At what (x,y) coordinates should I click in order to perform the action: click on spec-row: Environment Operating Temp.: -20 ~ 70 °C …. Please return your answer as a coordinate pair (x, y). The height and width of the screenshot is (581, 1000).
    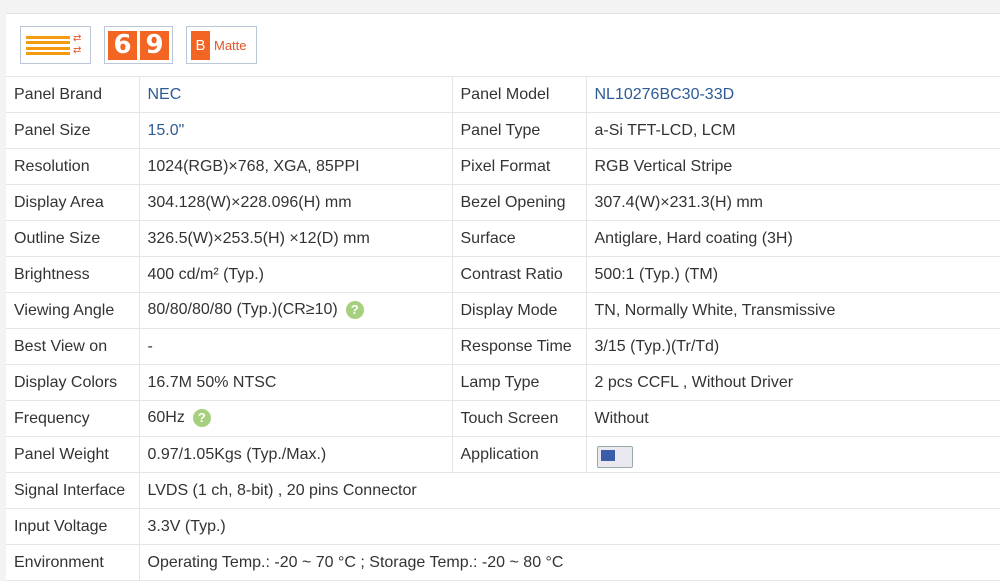
    Looking at the image, I should click on (503, 562).